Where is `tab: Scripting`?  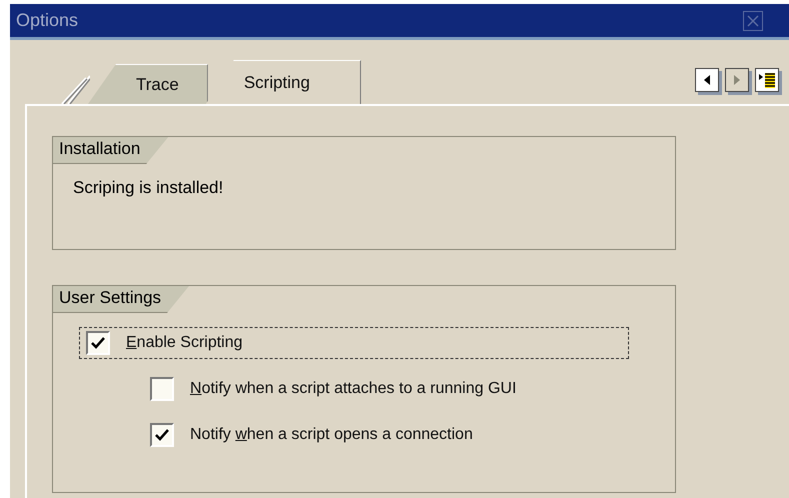 tab: Scripting is located at coordinates (283, 82).